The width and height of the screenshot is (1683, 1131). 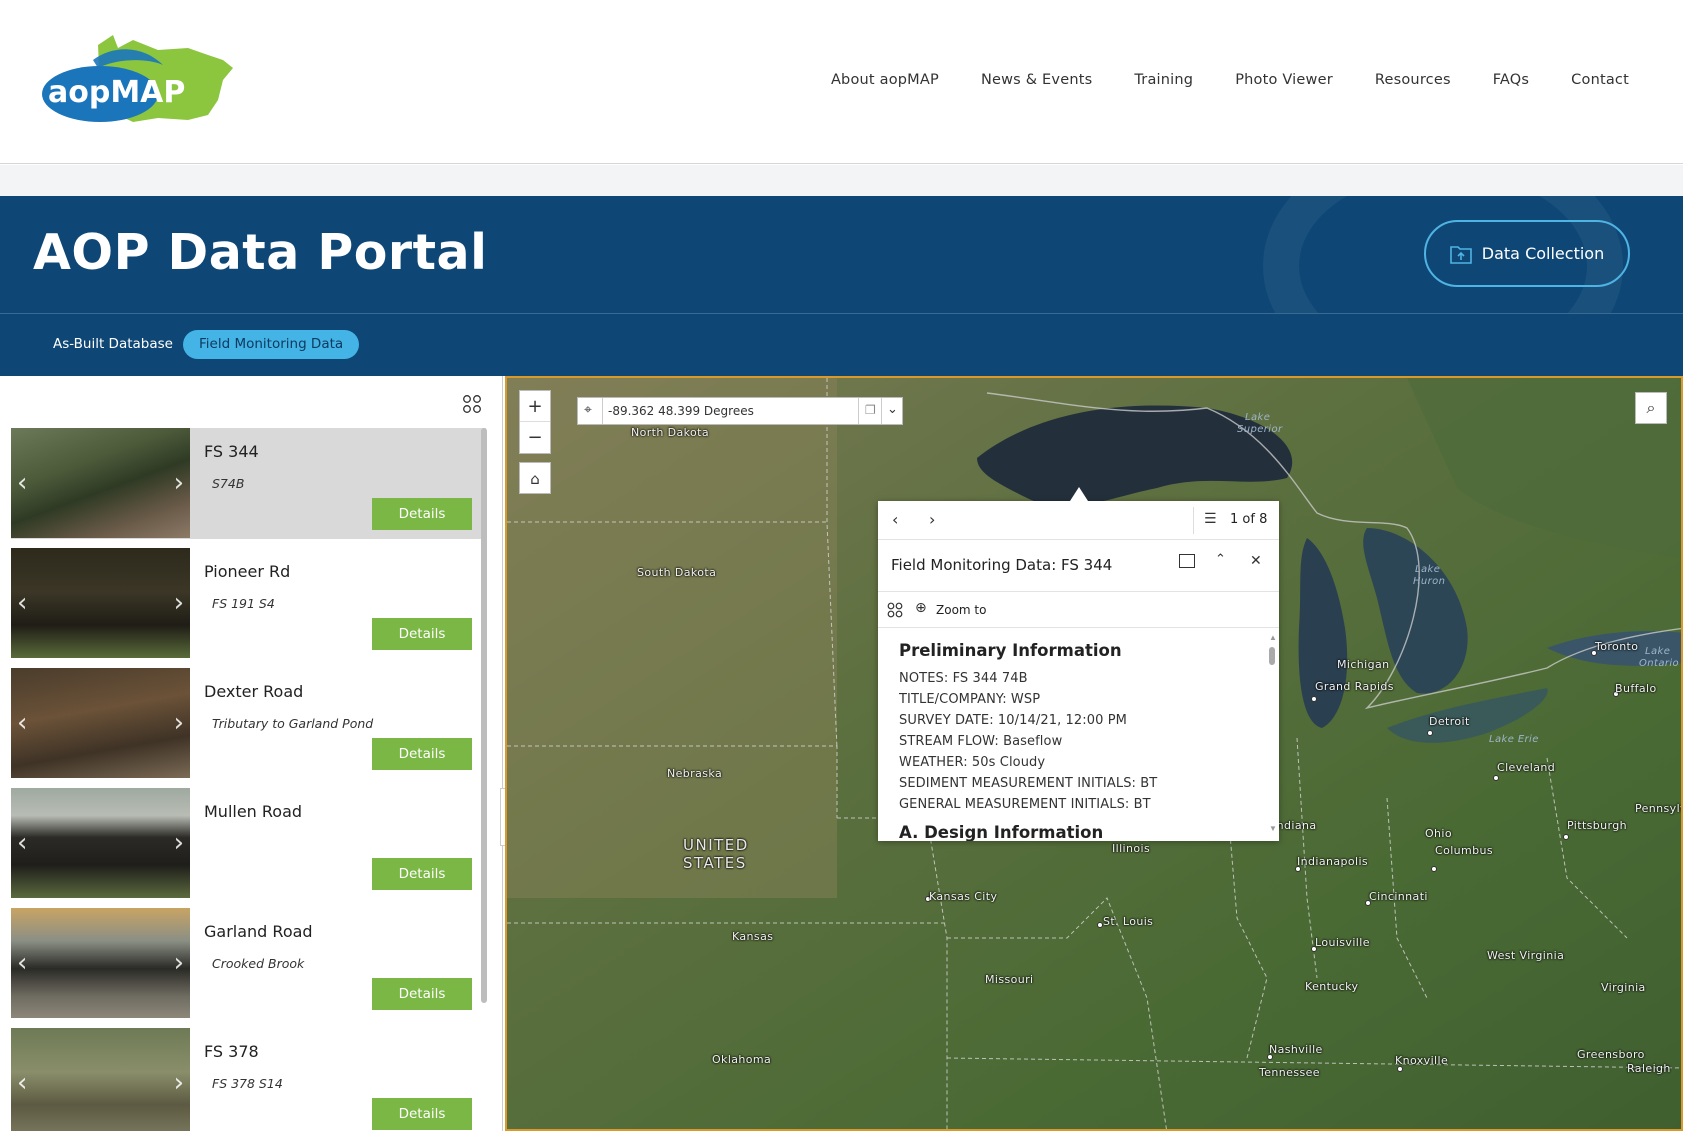 I want to click on chevron-down-icon: ⌄, so click(x=892, y=409).